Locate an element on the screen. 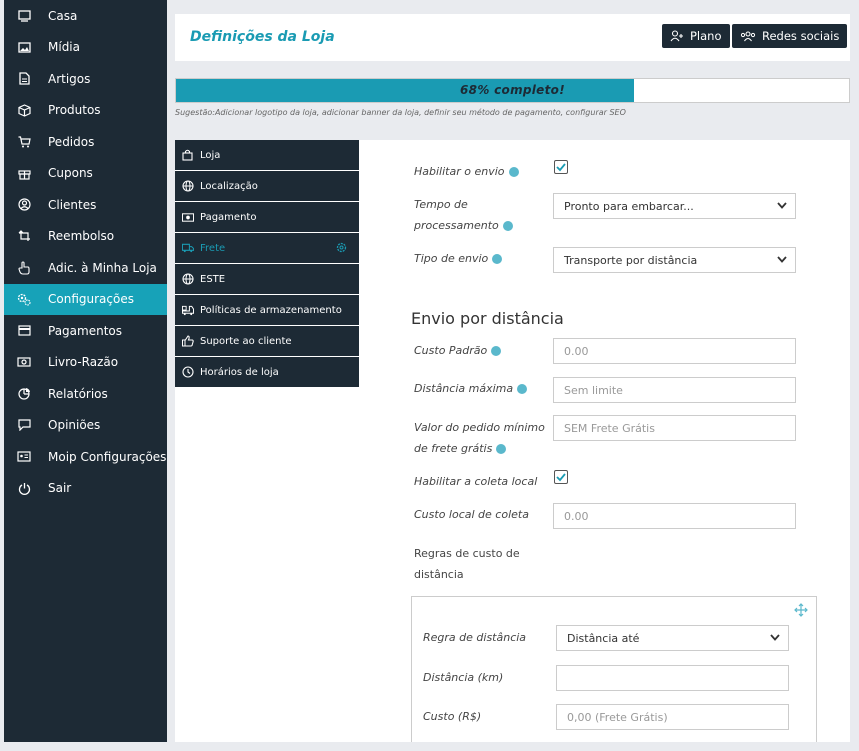  submenu-item-pagamento: Pagamento is located at coordinates (267, 217).